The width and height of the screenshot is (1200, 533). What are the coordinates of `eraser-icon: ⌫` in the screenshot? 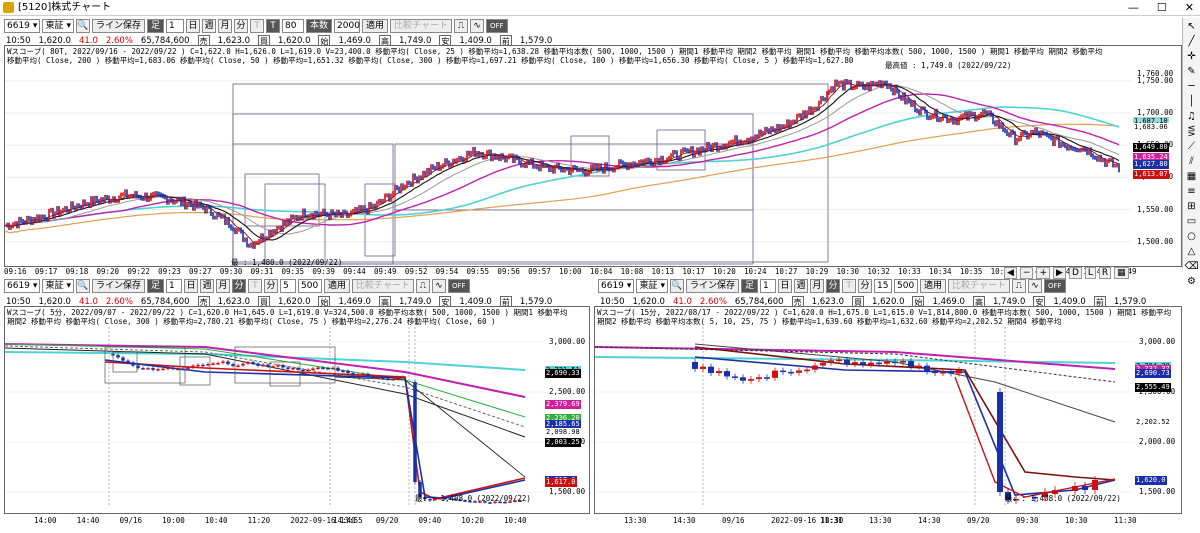 It's located at (1192, 267).